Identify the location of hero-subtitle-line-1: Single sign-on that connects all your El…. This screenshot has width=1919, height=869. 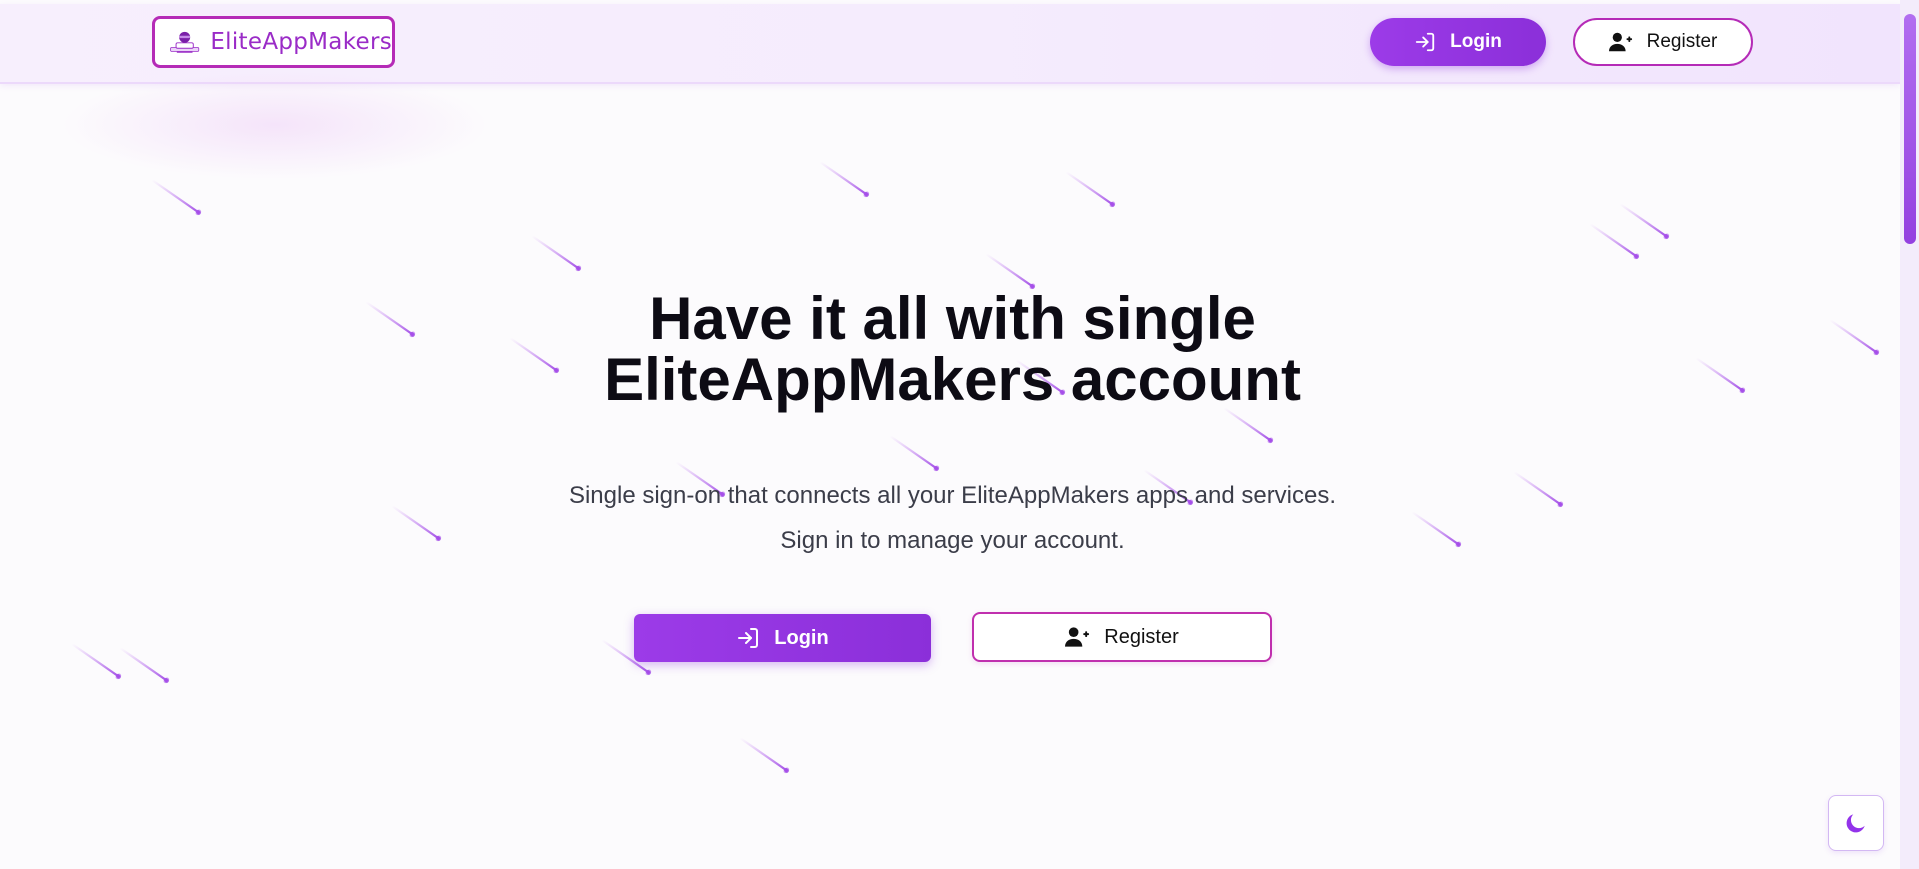
(952, 495).